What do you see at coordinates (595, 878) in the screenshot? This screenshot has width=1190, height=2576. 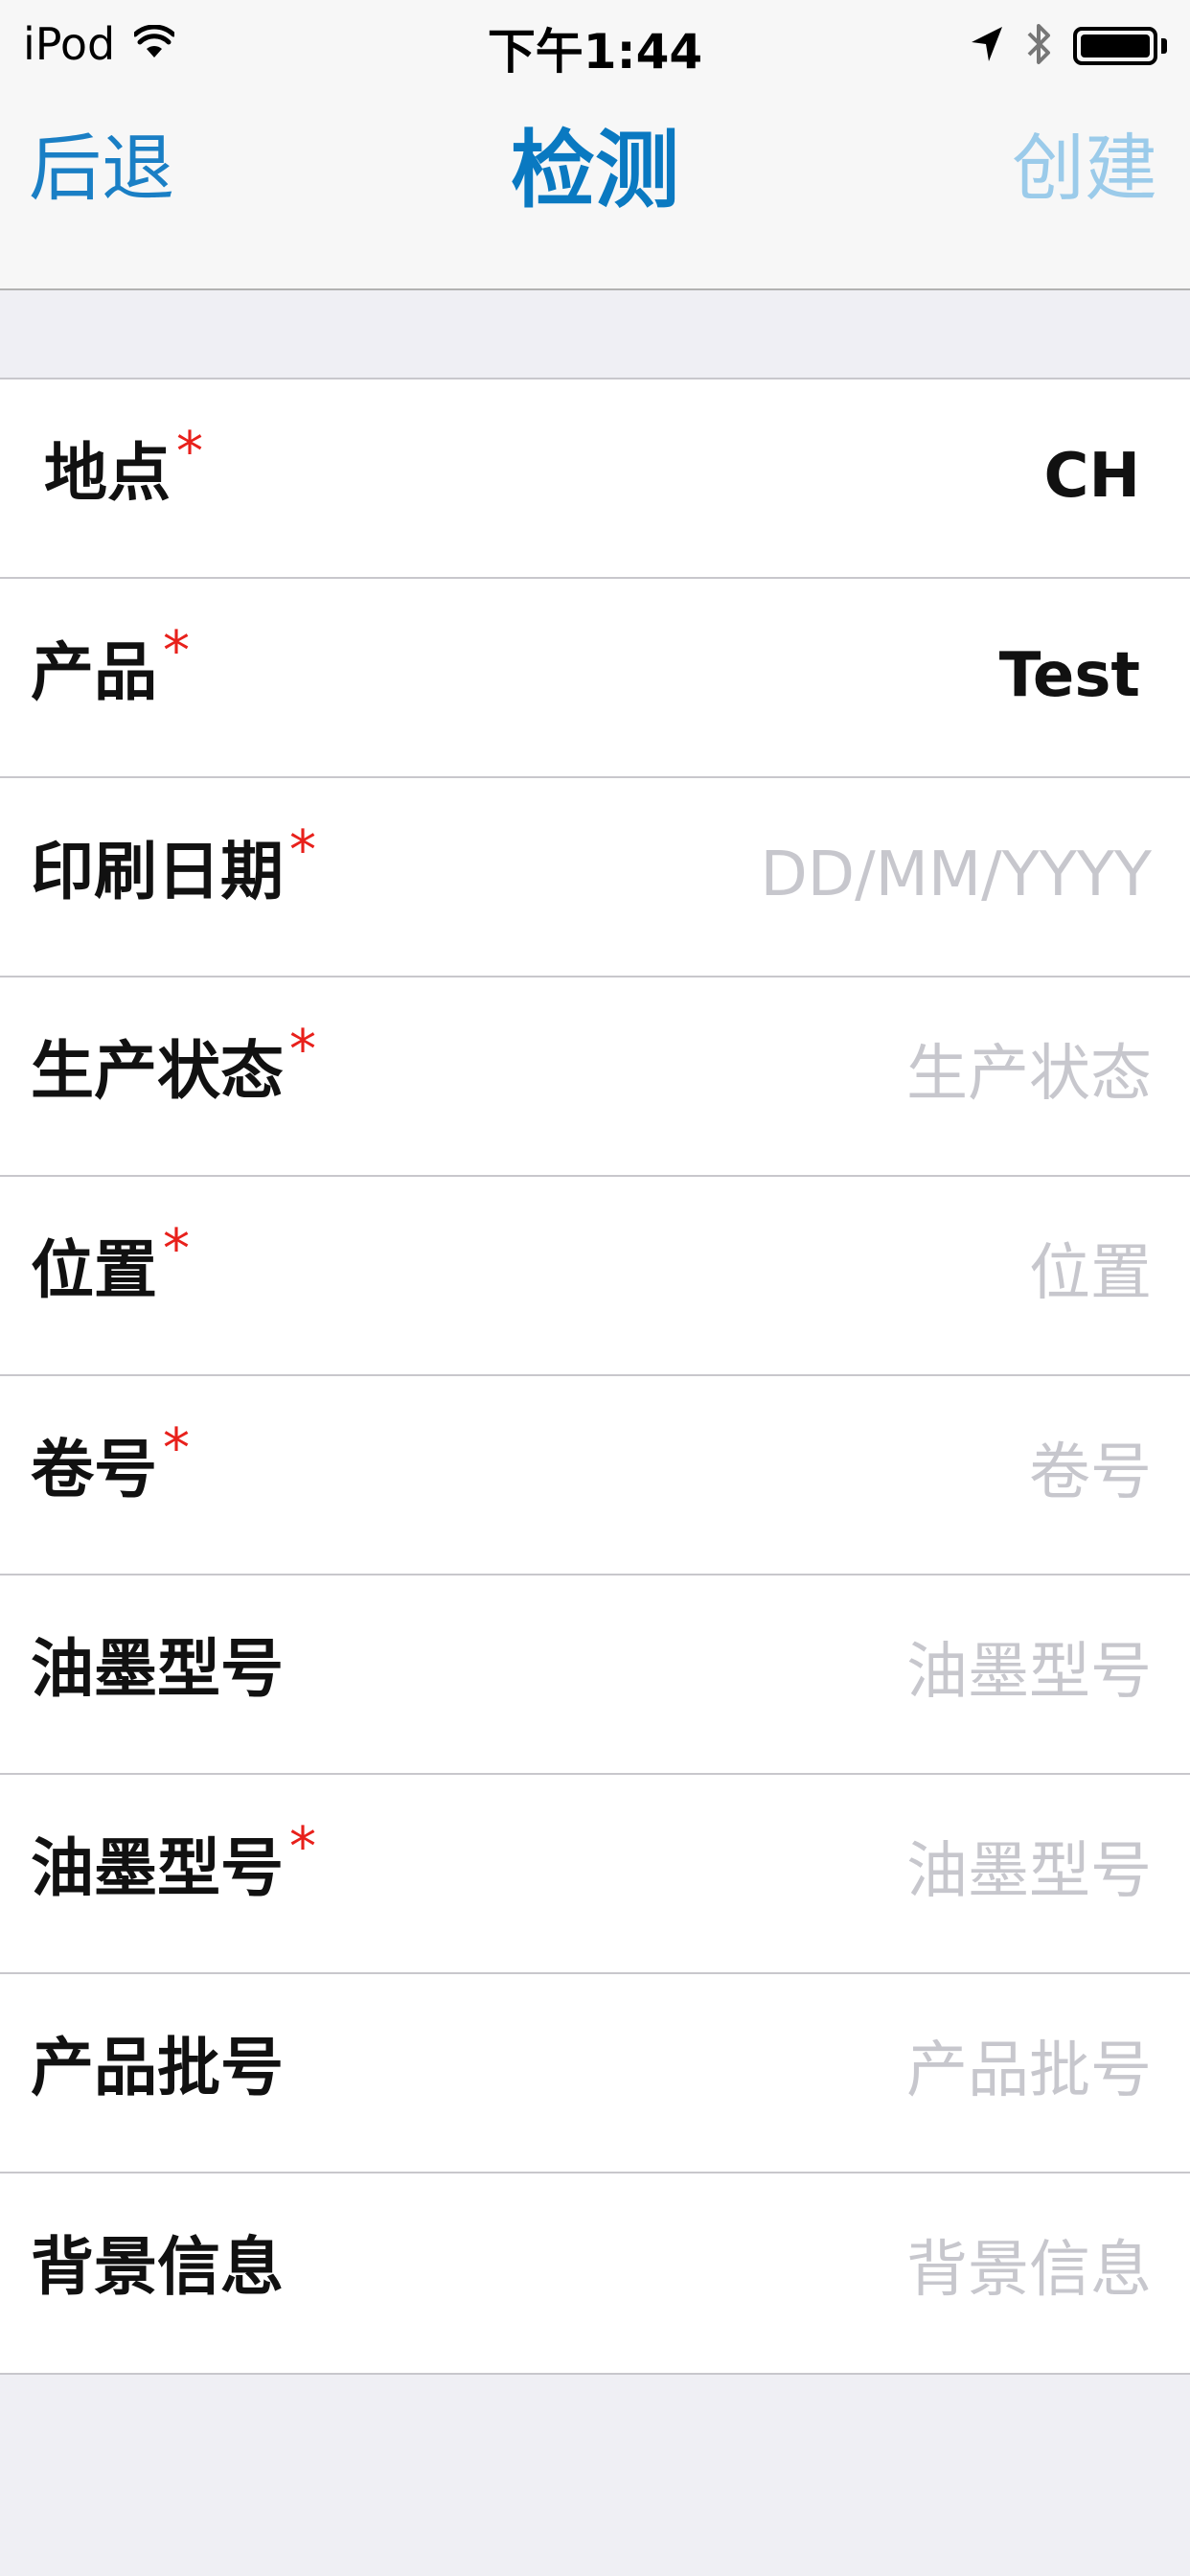 I see `form-row-print-date: 印刷日期 * DD/MM/YYYY` at bounding box center [595, 878].